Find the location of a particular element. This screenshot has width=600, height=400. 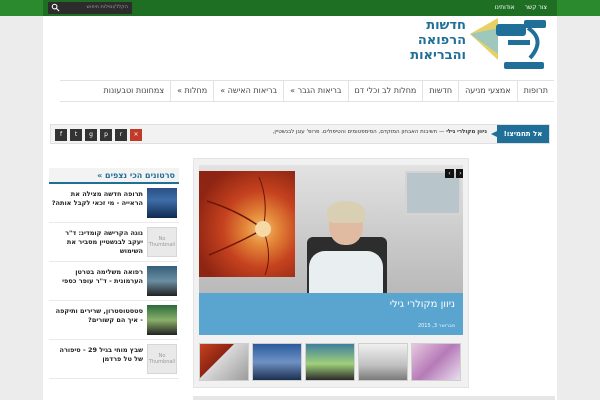

shuffle-icon: × is located at coordinates (136, 135).